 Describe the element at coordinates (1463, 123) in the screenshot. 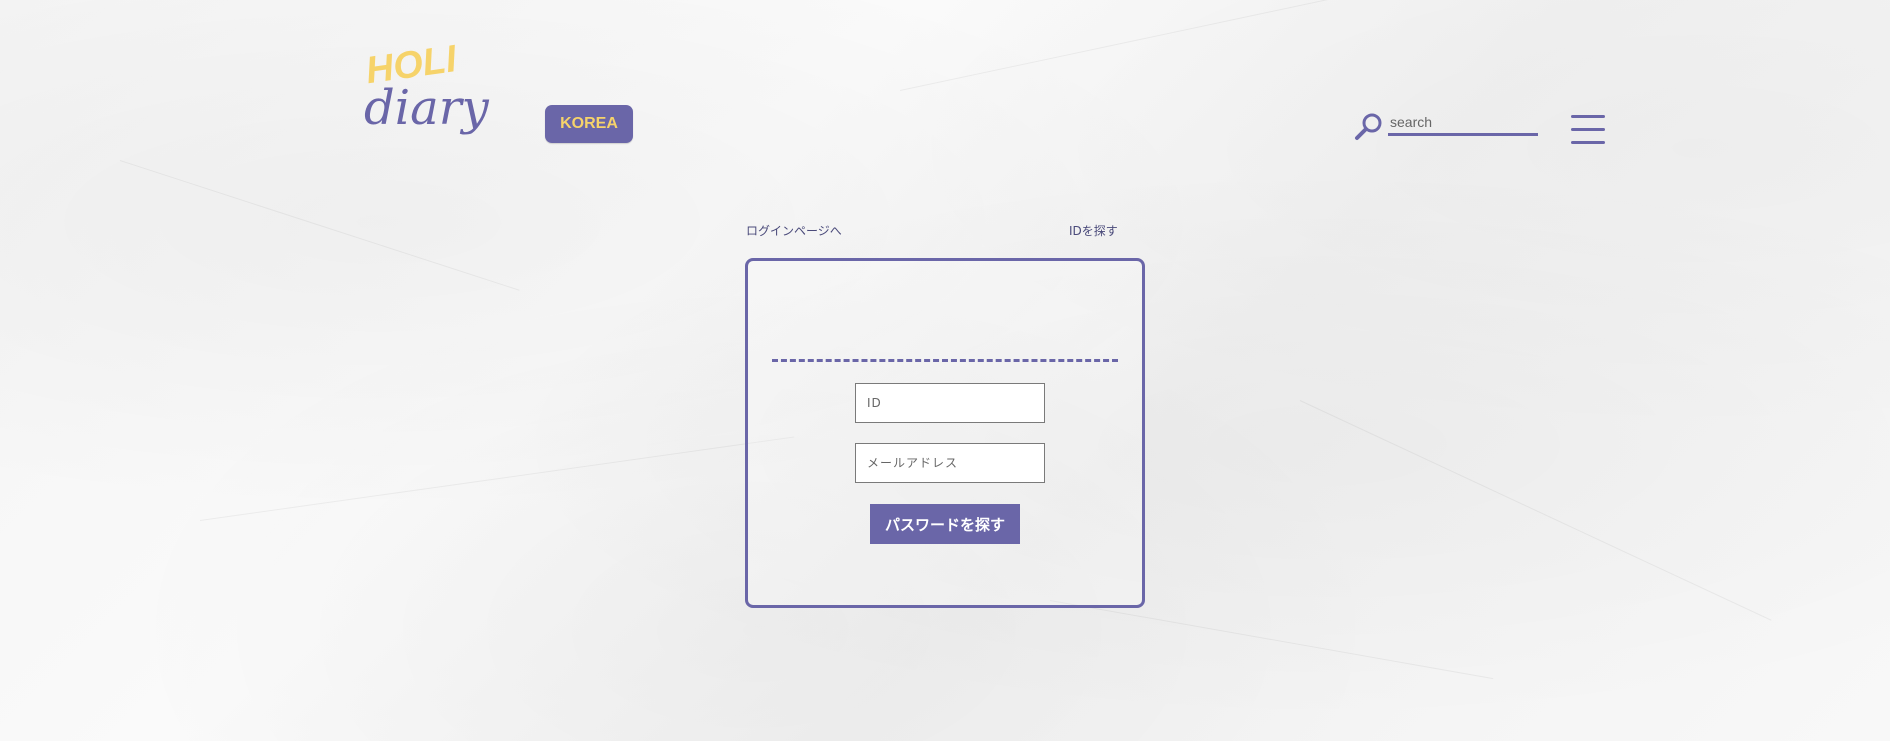

I see `search-input` at that location.